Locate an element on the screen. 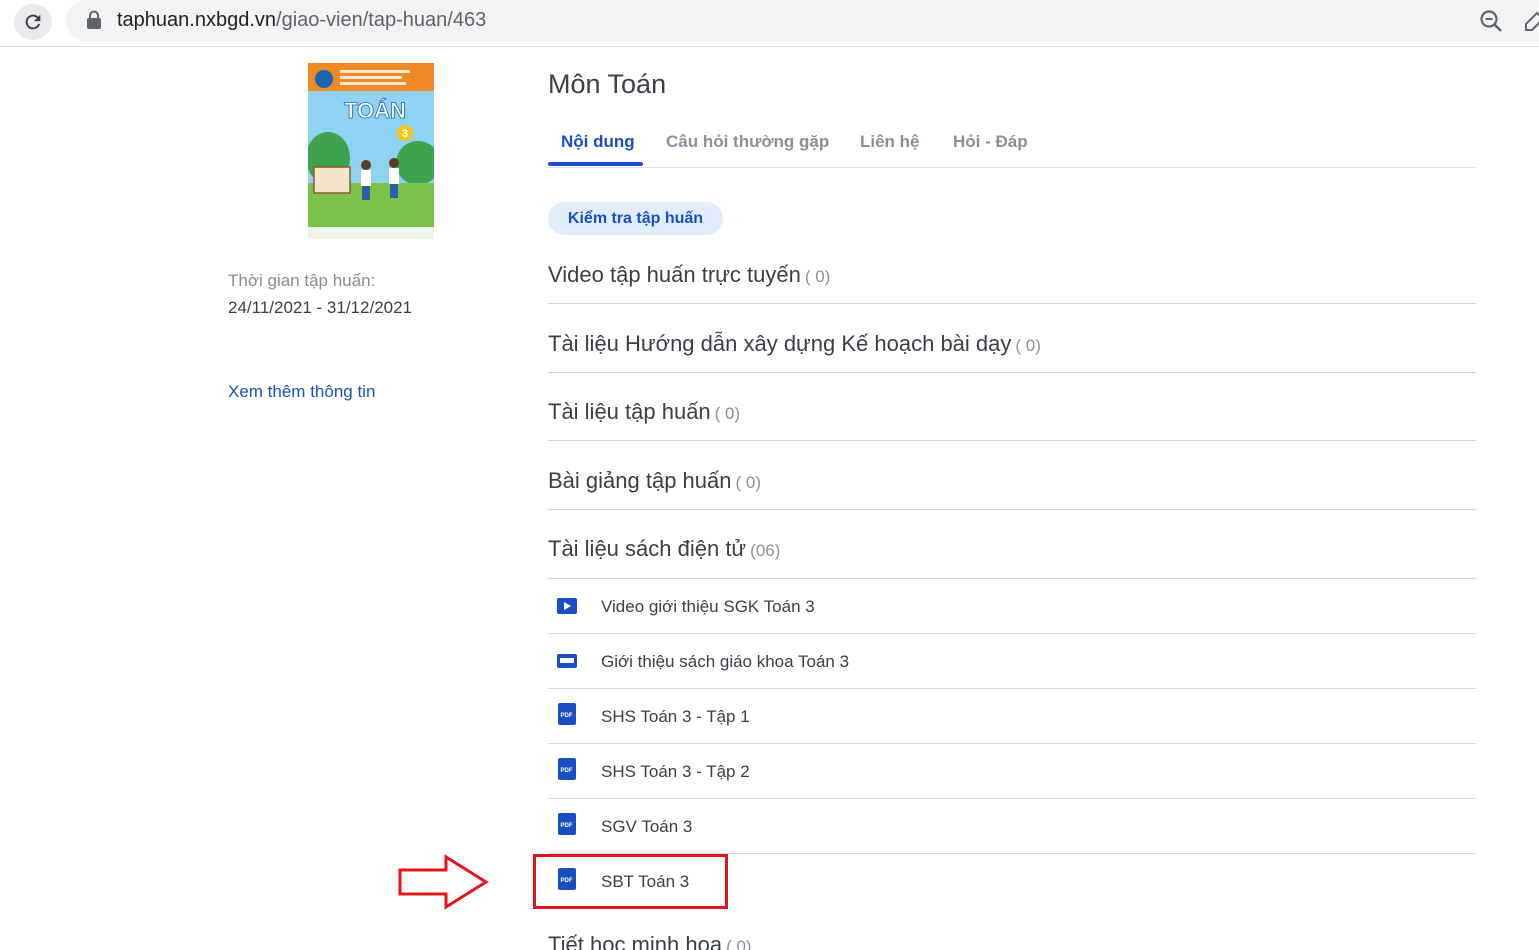  url-text: taphuan.nxbgd.vn/giao-vien/tap-huan/463 is located at coordinates (301, 20).